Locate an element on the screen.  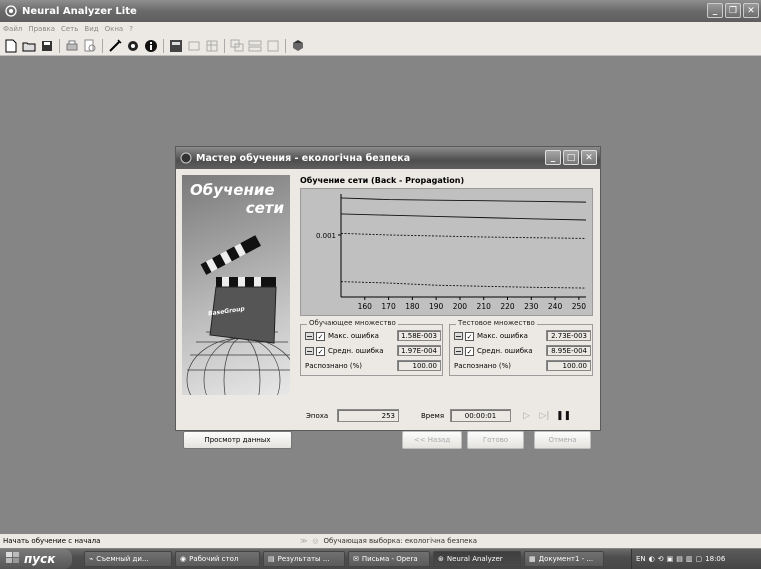
dialog-maximize-button: □ is located at coordinates (571, 157).